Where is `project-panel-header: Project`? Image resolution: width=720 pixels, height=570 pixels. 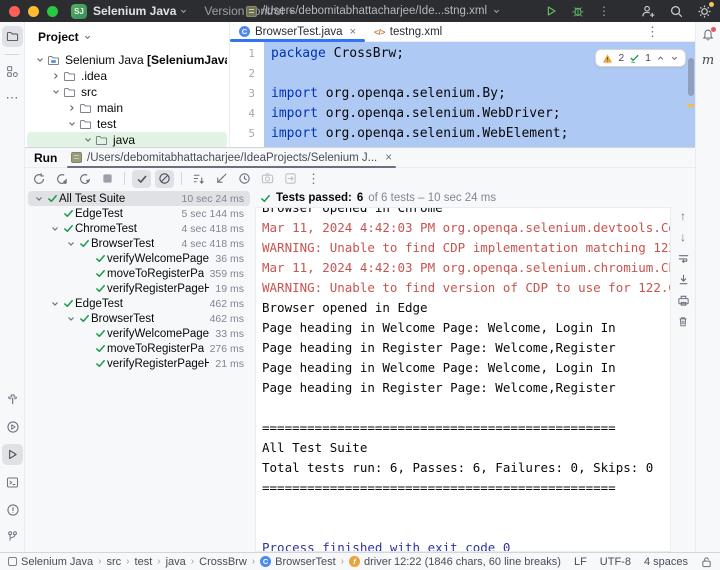
project-panel-header: Project is located at coordinates (127, 33).